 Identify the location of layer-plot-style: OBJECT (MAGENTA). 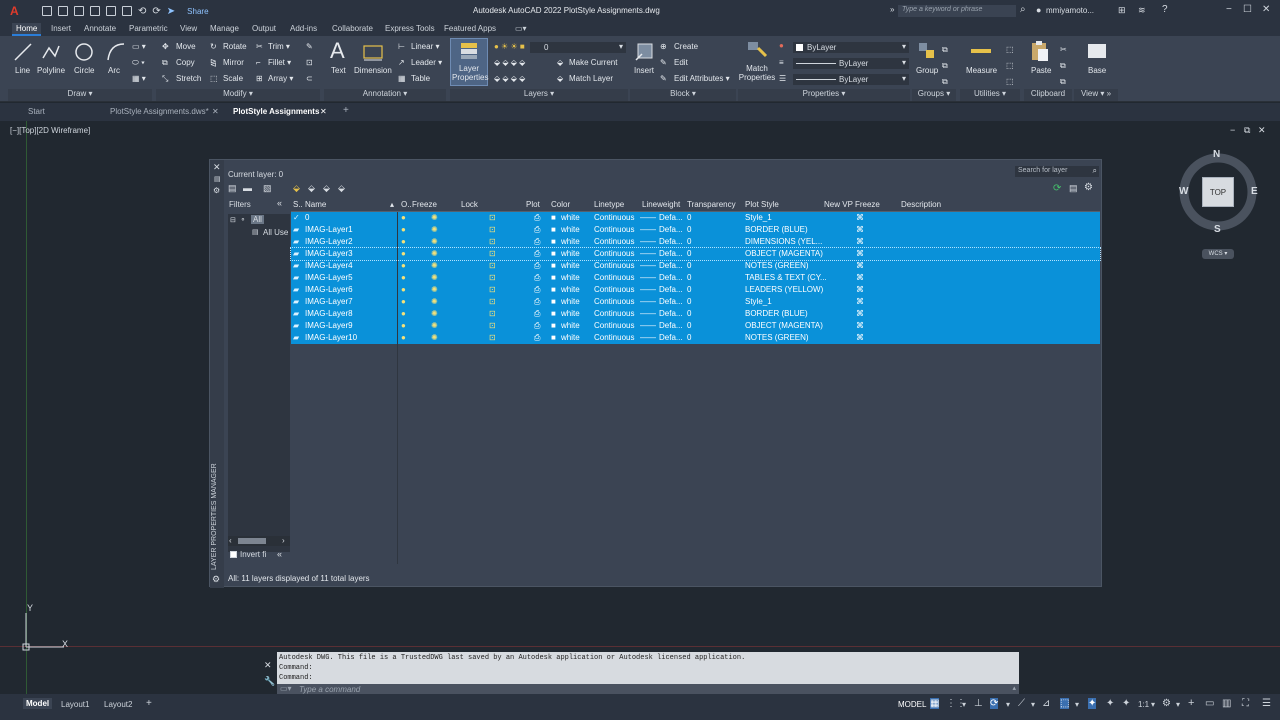
(784, 325).